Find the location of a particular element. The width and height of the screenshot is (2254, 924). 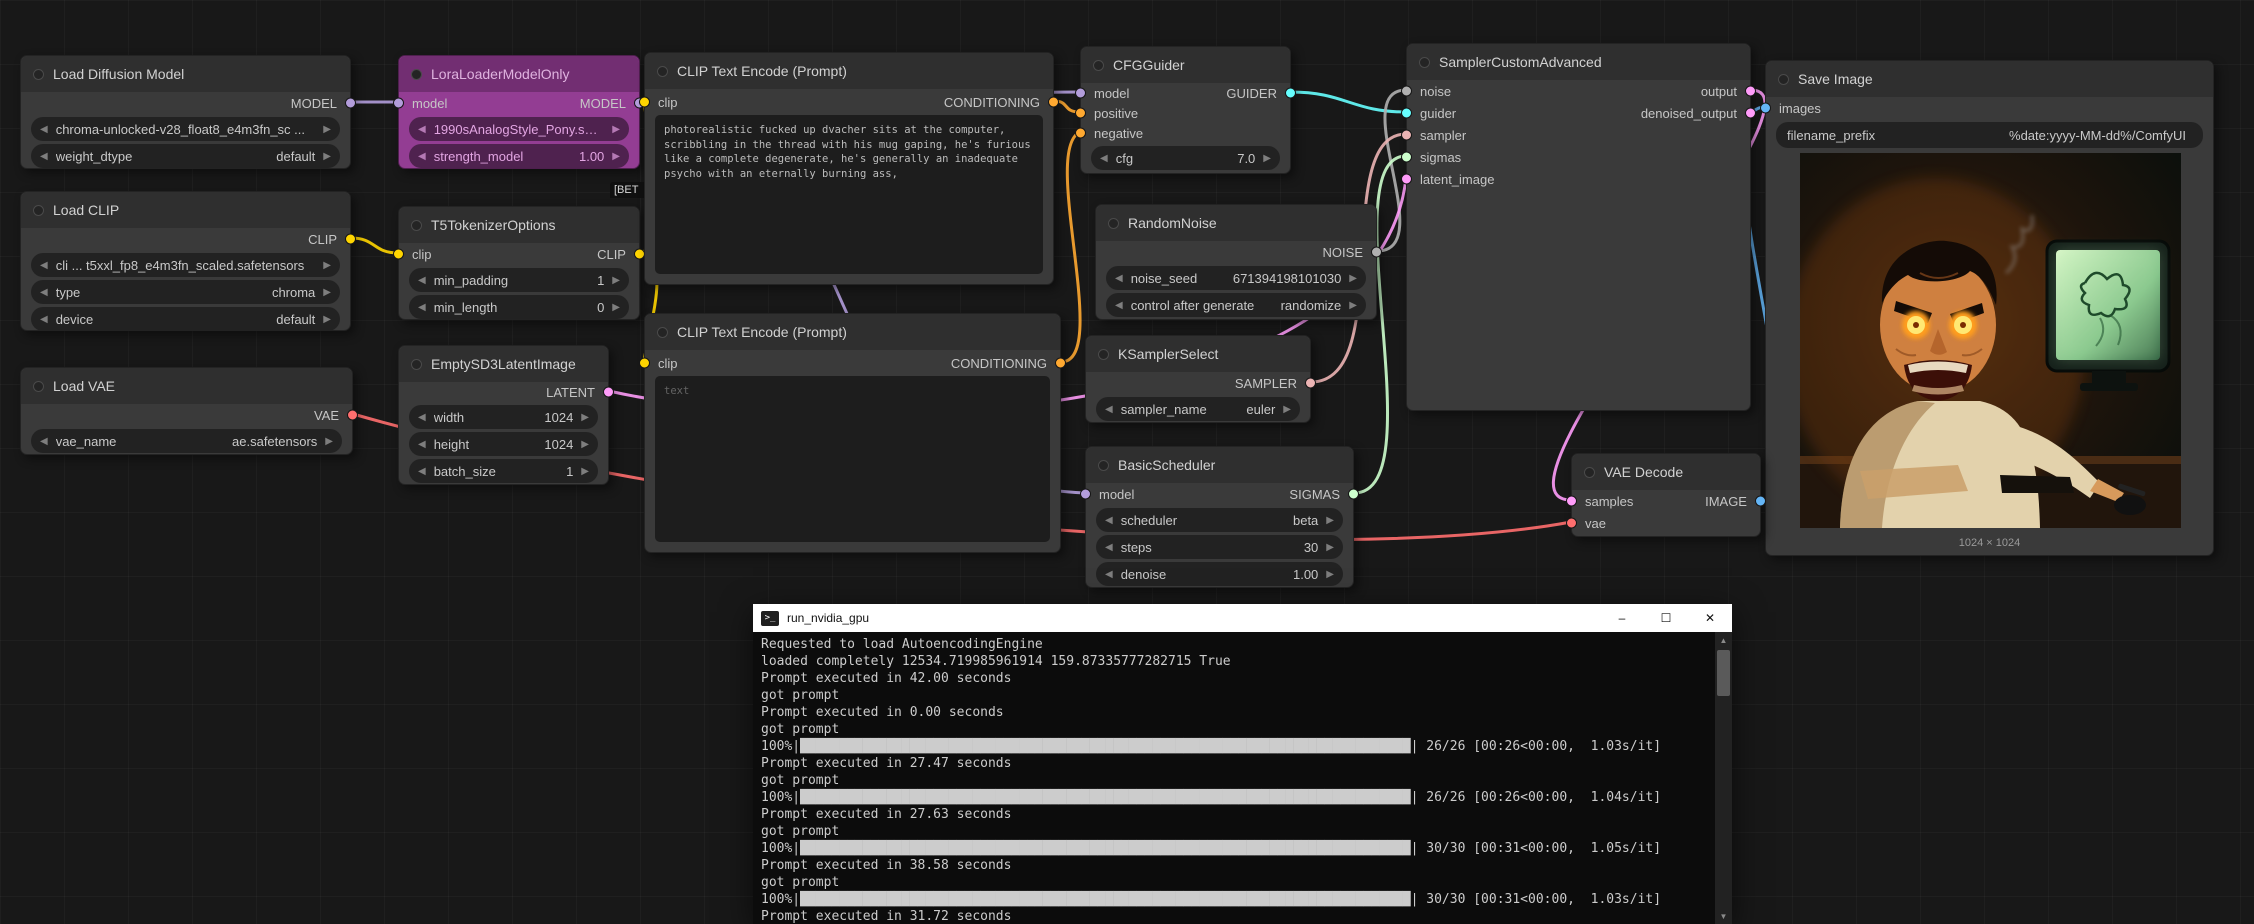

output-port-model is located at coordinates (350, 103).